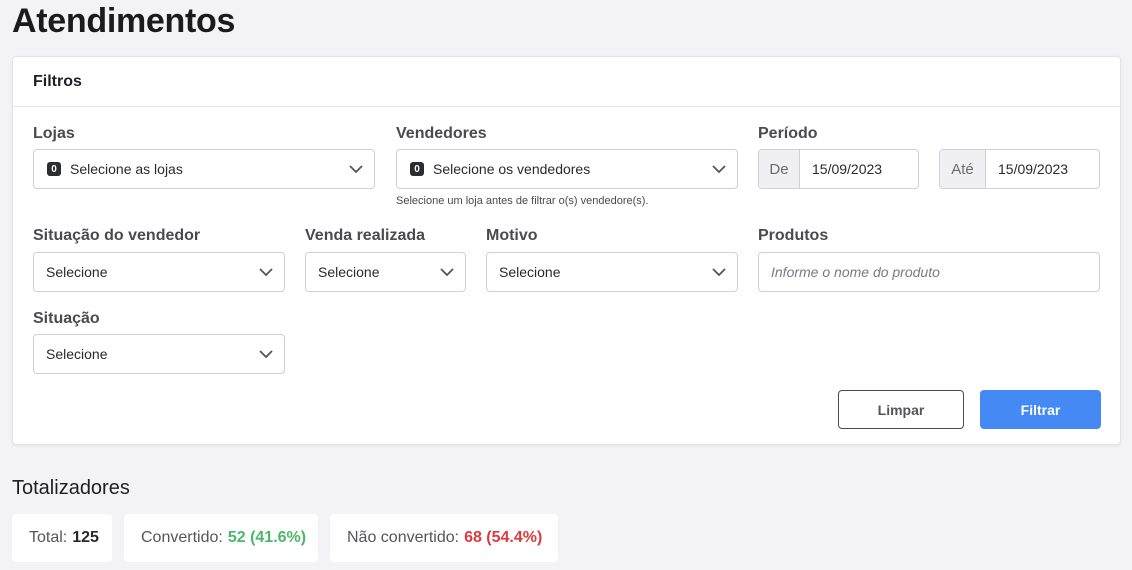 The image size is (1132, 570). I want to click on filters-header: Filtros, so click(566, 82).